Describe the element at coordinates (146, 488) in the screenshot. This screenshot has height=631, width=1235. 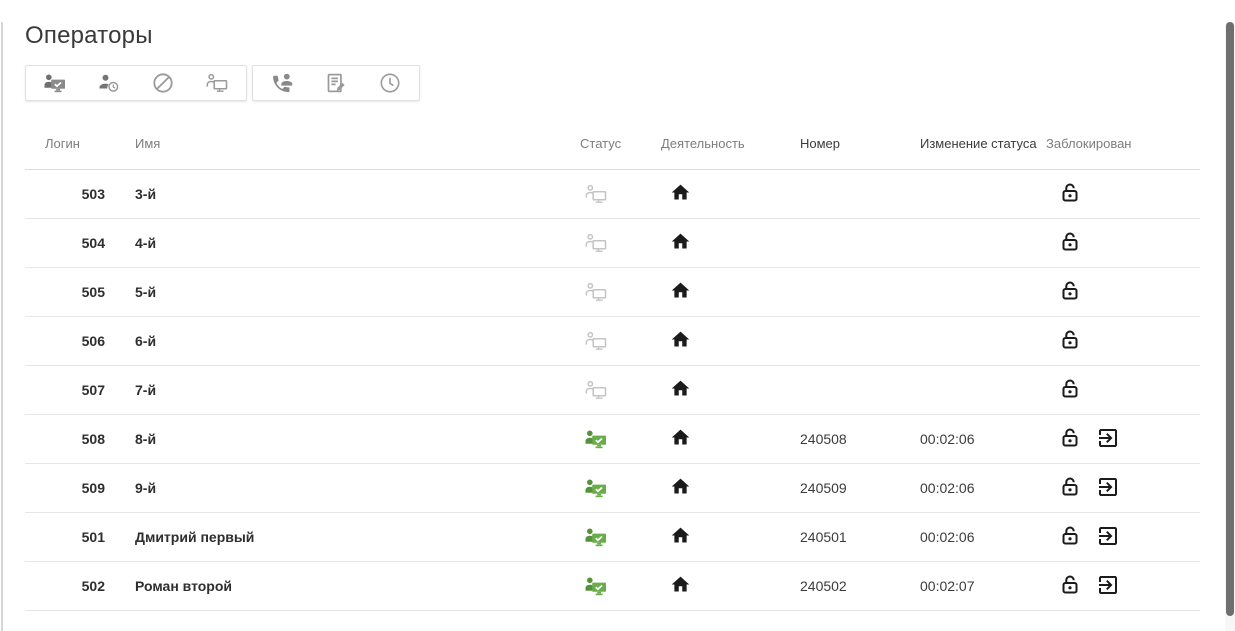
I see `name-cell: 9-й` at that location.